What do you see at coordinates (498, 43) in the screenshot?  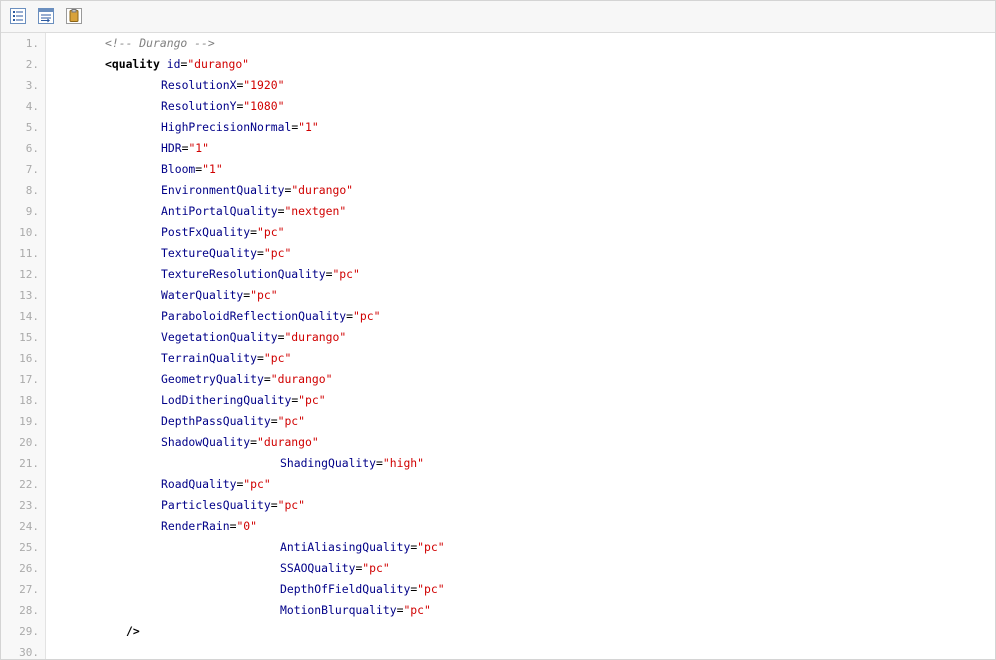 I see `code-line: 1. <!-- Durango -->` at bounding box center [498, 43].